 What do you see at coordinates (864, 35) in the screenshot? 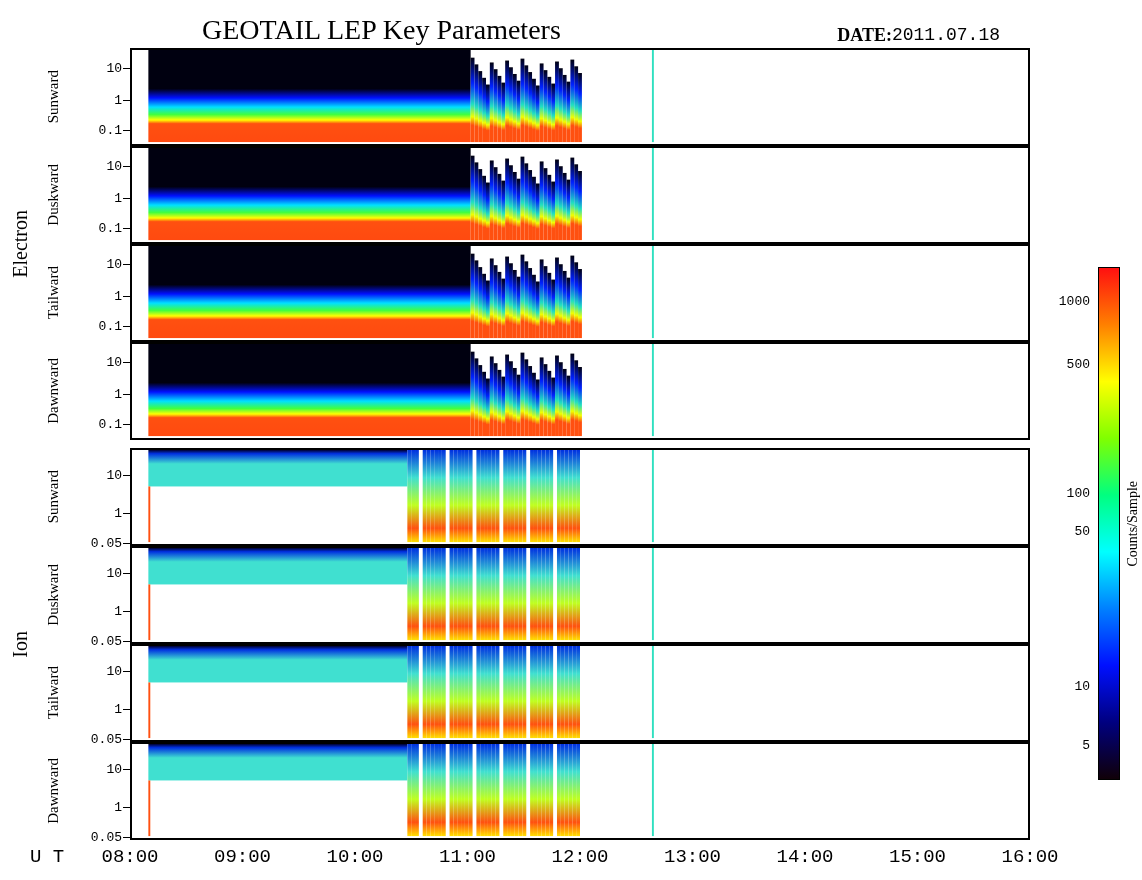
I see `date-label: DATE:` at bounding box center [864, 35].